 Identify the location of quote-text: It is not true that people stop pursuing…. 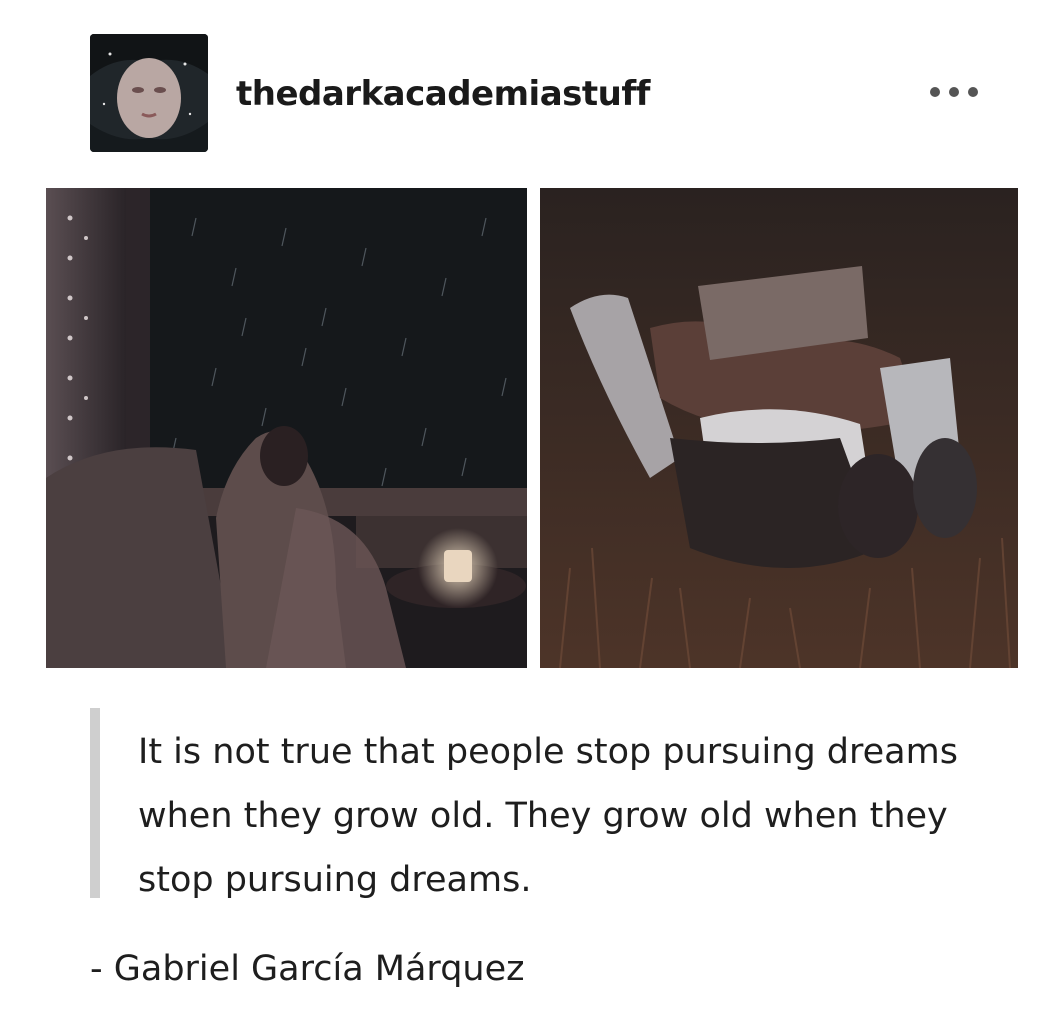
(548, 816).